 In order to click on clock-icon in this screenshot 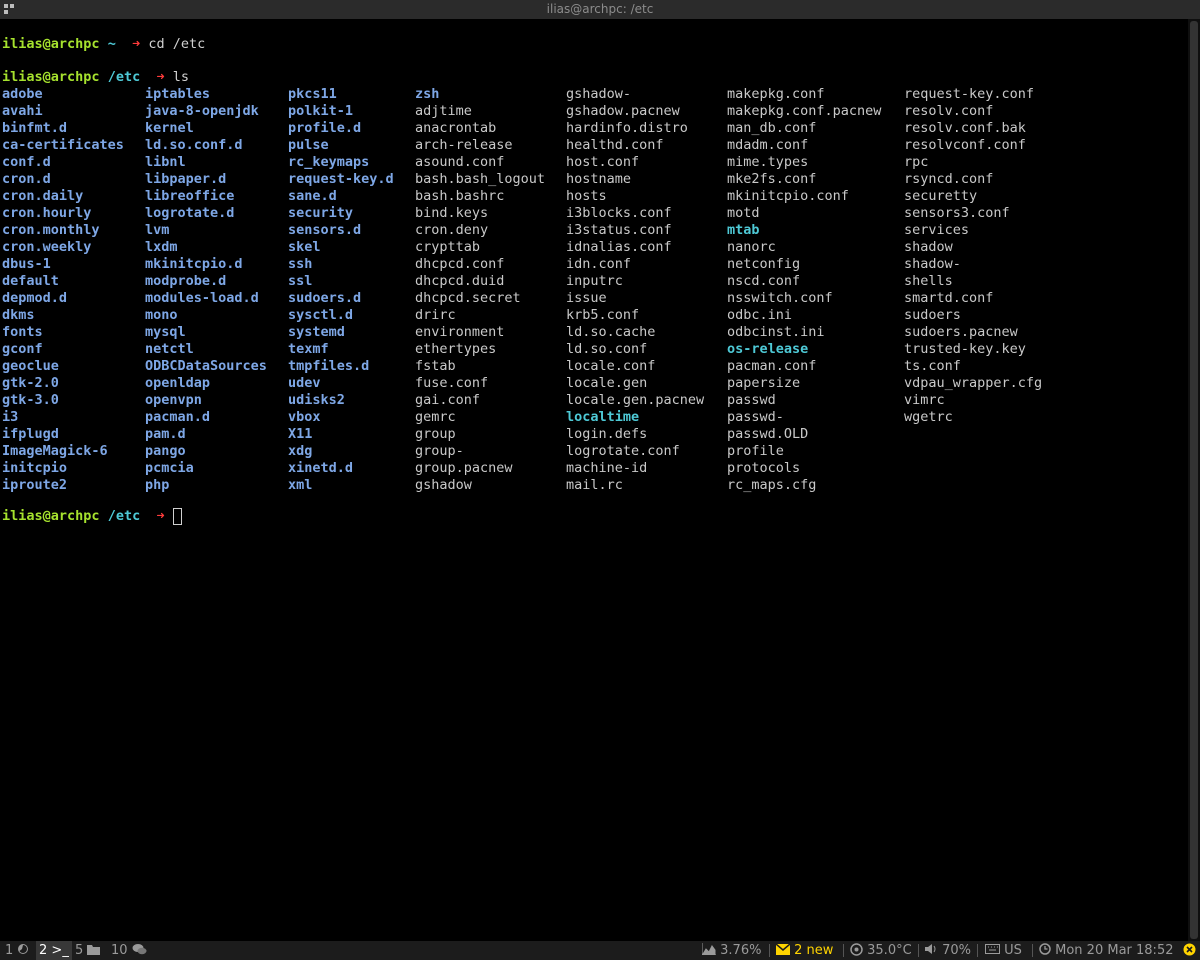, I will do `click(1045, 949)`.